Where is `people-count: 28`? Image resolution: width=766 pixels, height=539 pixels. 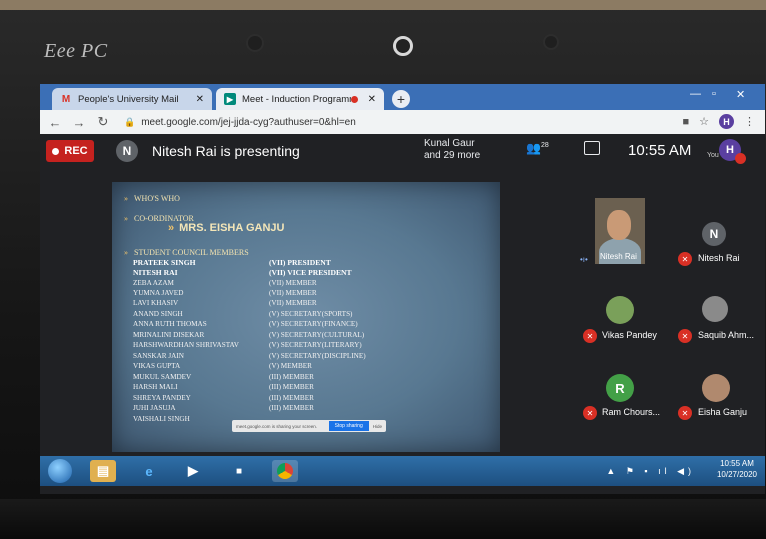 people-count: 28 is located at coordinates (544, 145).